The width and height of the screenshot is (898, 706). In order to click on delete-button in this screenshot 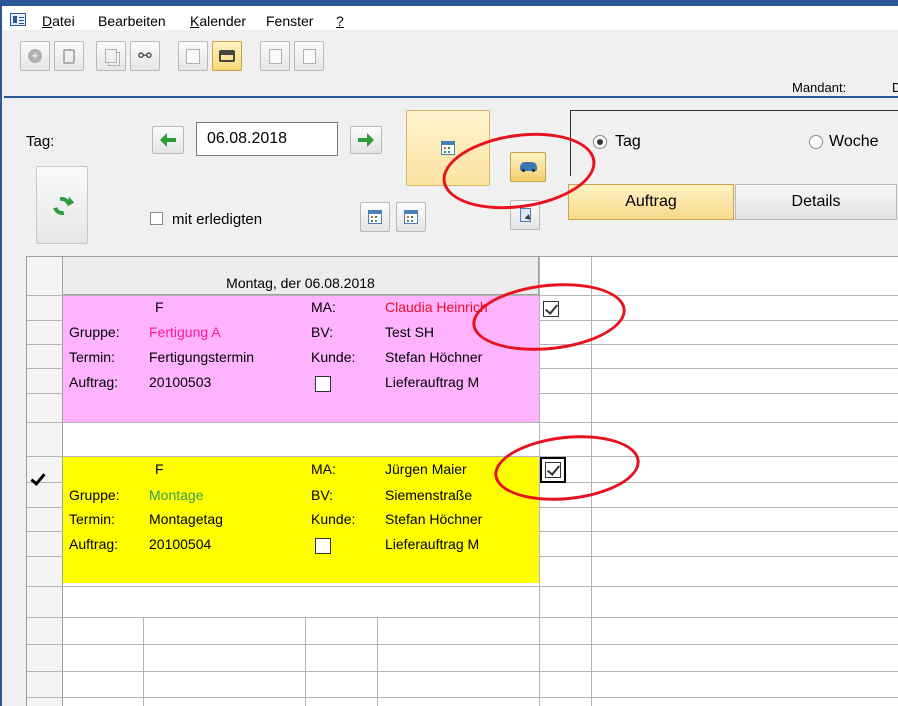, I will do `click(69, 56)`.